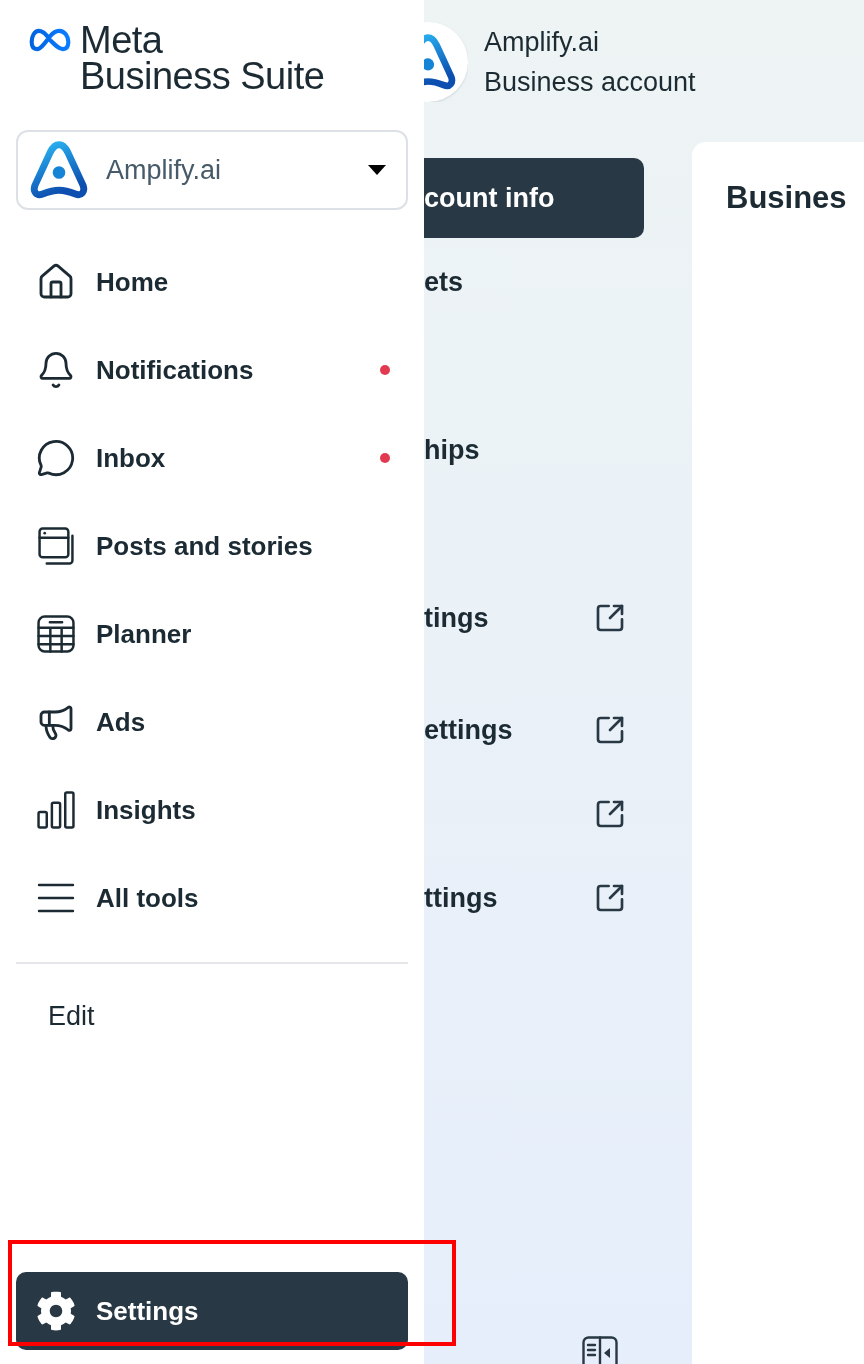 The height and width of the screenshot is (1364, 864). I want to click on brand-name: Meta, so click(121, 40).